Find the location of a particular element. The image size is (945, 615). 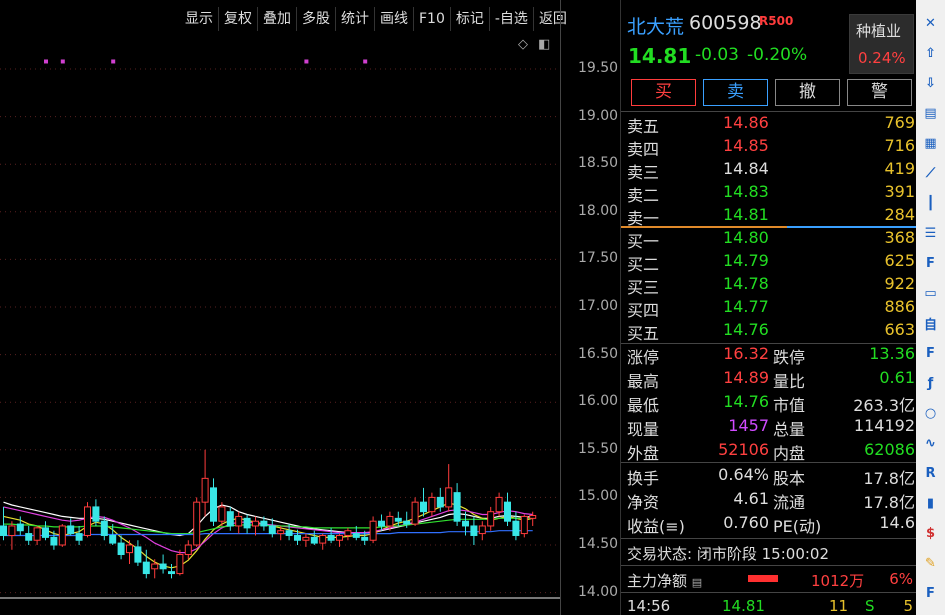

f5-icon: F is located at coordinates (930, 593).